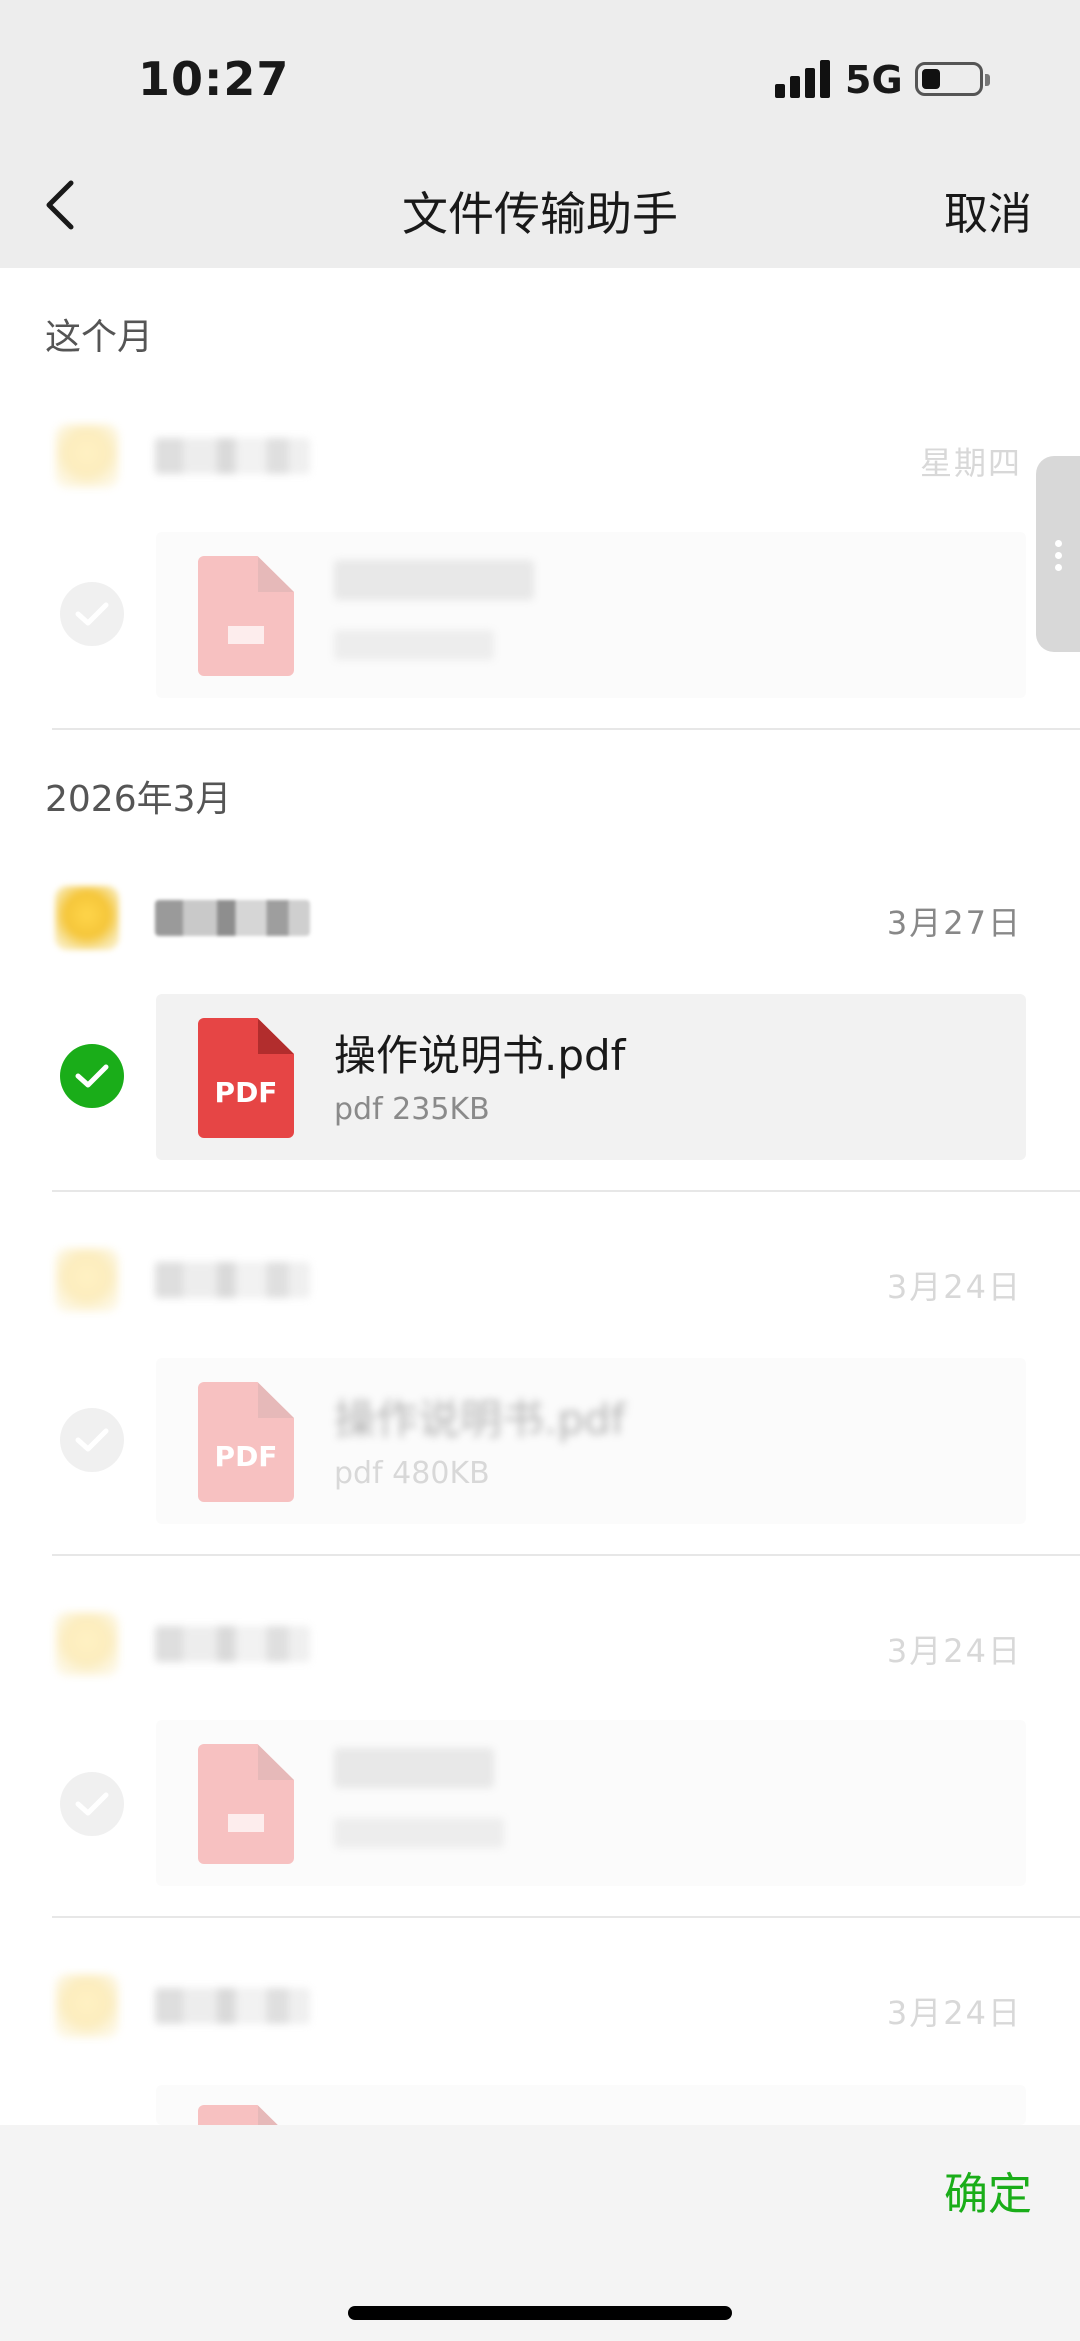 Image resolution: width=1080 pixels, height=2341 pixels. I want to click on file-meta: pdf 480KB, so click(412, 1473).